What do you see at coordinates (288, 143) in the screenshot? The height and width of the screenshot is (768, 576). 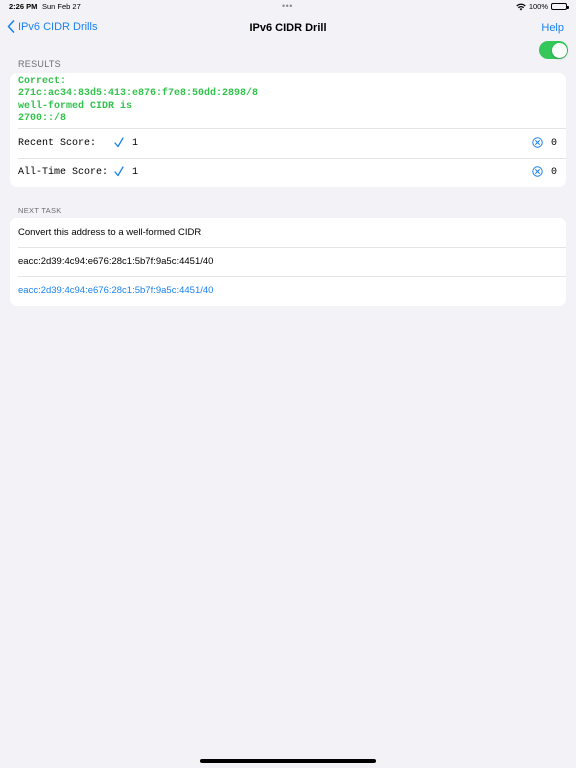 I see `recent-score-row: Recent Score: 1 0` at bounding box center [288, 143].